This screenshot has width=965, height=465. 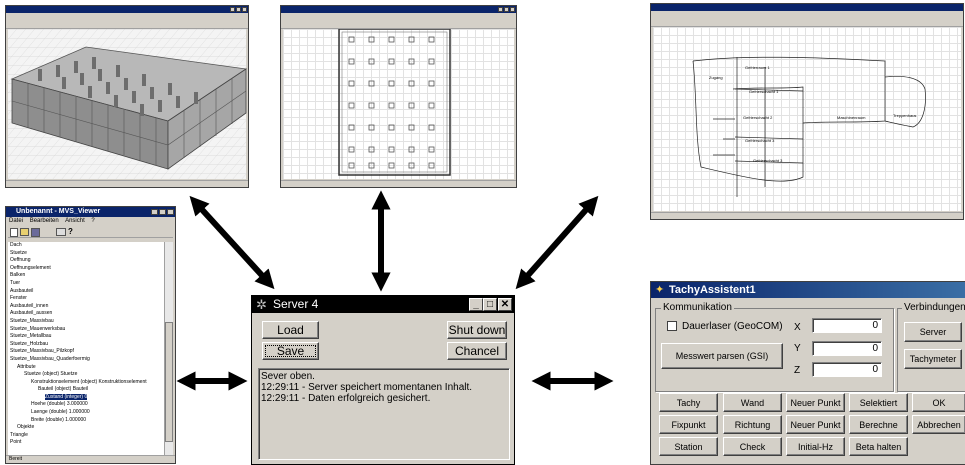 I want to click on minimize-icon: _, so click(x=476, y=304).